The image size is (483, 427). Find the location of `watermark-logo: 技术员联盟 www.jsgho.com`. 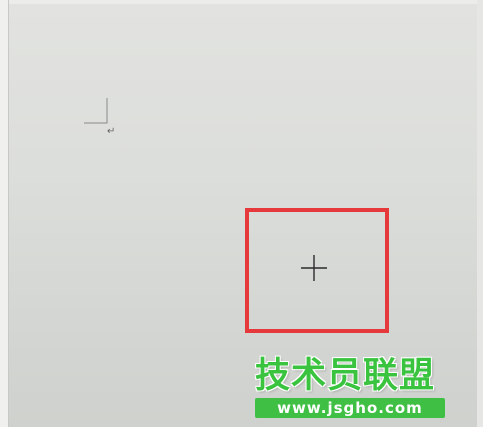

watermark-logo: 技术员联盟 www.jsgho.com is located at coordinates (350, 389).